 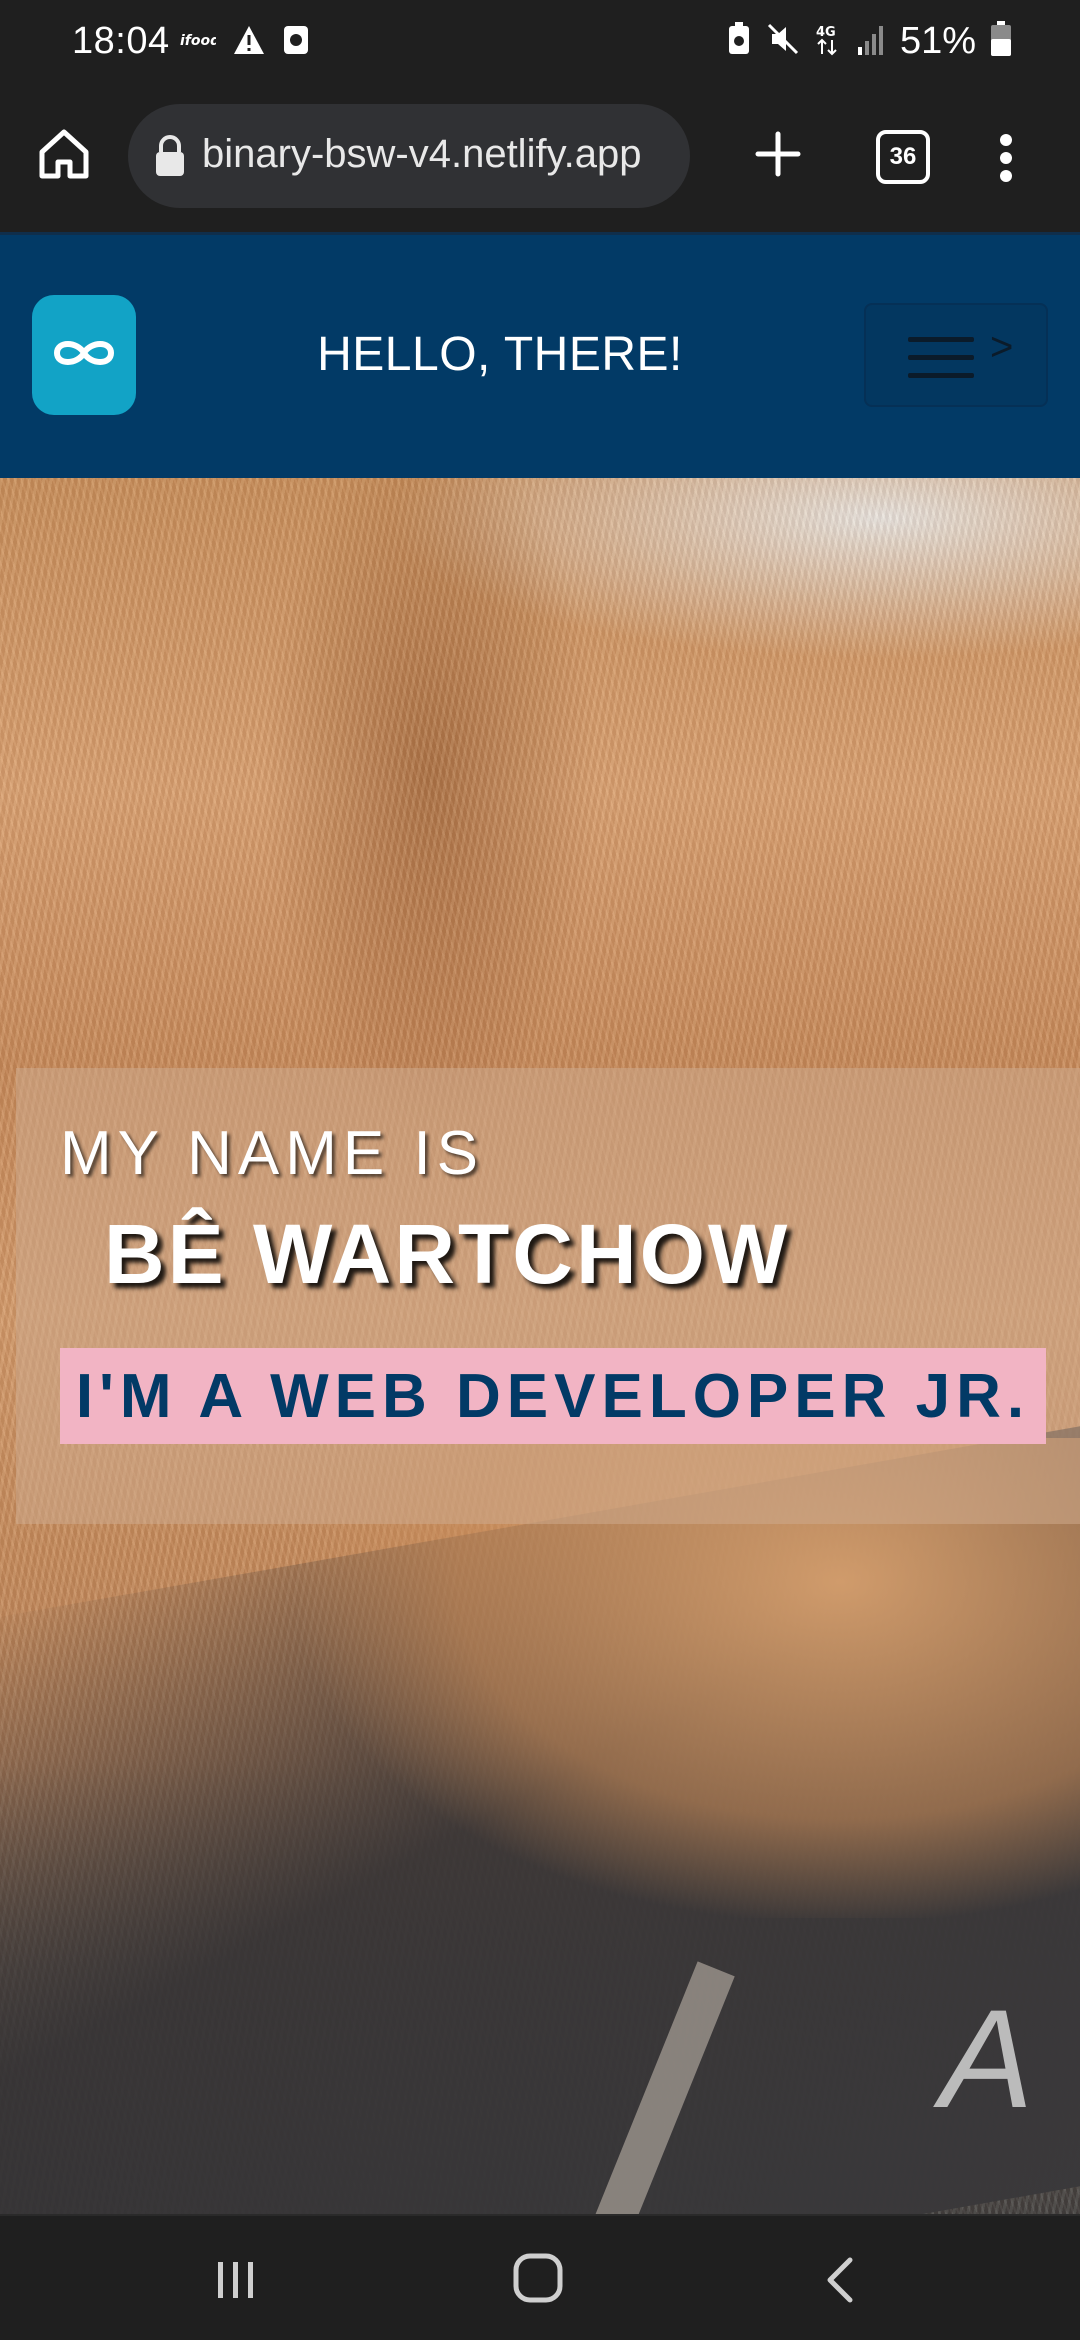 What do you see at coordinates (826, 32) in the screenshot?
I see `svg-text: 4G` at bounding box center [826, 32].